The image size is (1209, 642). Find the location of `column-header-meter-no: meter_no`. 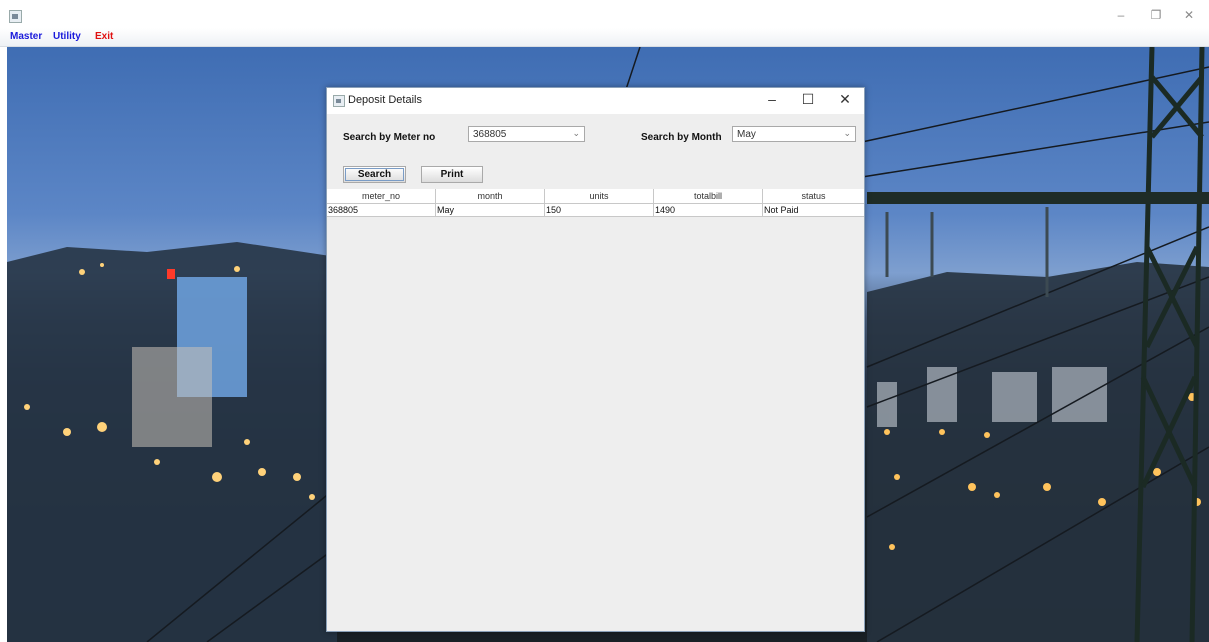

column-header-meter-no: meter_no is located at coordinates (381, 196).